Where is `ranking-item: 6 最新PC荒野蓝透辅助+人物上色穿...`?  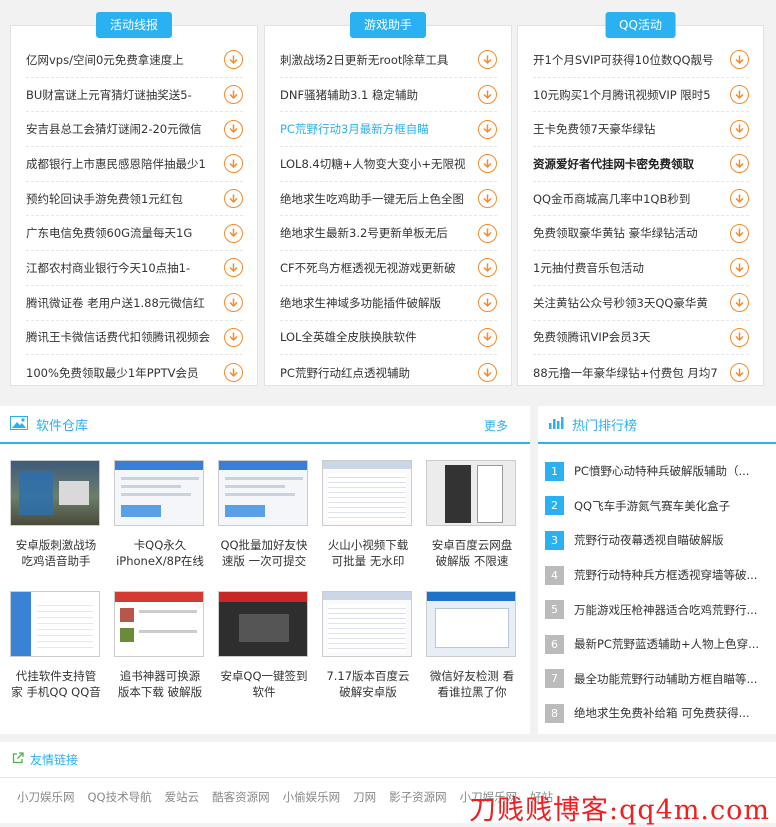
ranking-item: 6 最新PC荒野蓝透辅助+人物上色穿... is located at coordinates (658, 644).